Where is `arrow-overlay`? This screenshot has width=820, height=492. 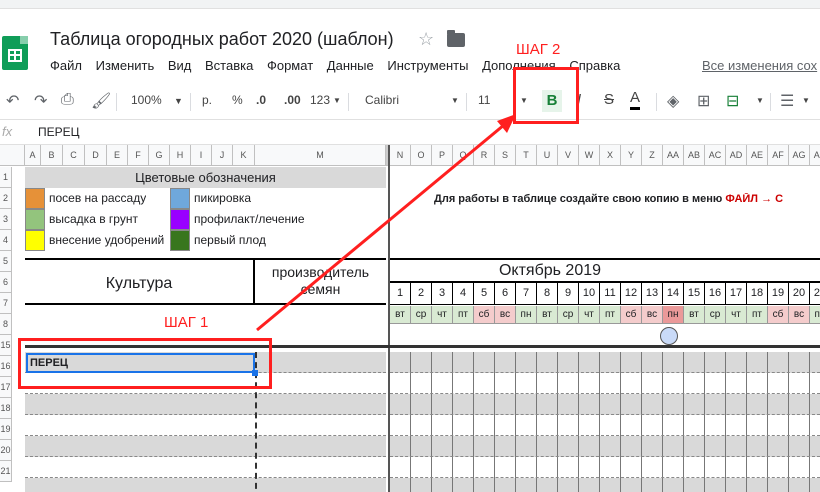
arrow-overlay is located at coordinates (386, 223).